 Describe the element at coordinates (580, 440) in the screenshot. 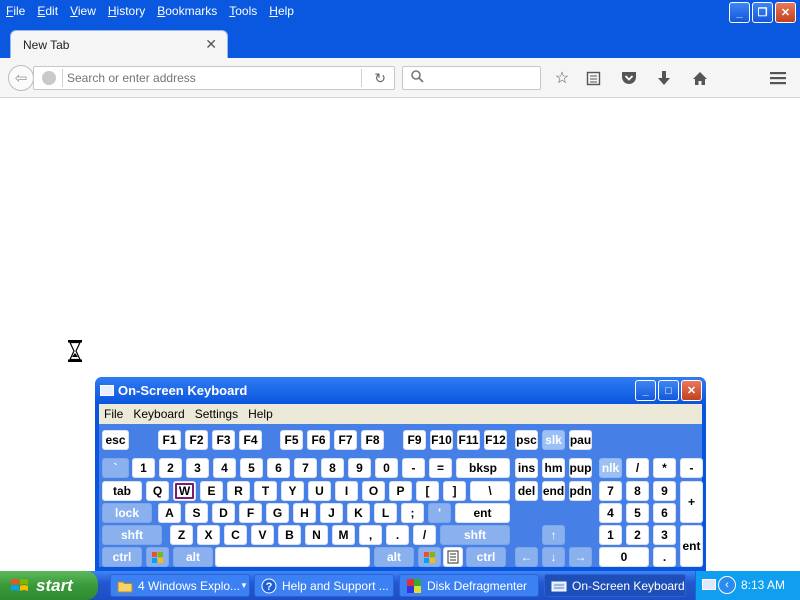

I see `key-pau-0-15: pau` at that location.